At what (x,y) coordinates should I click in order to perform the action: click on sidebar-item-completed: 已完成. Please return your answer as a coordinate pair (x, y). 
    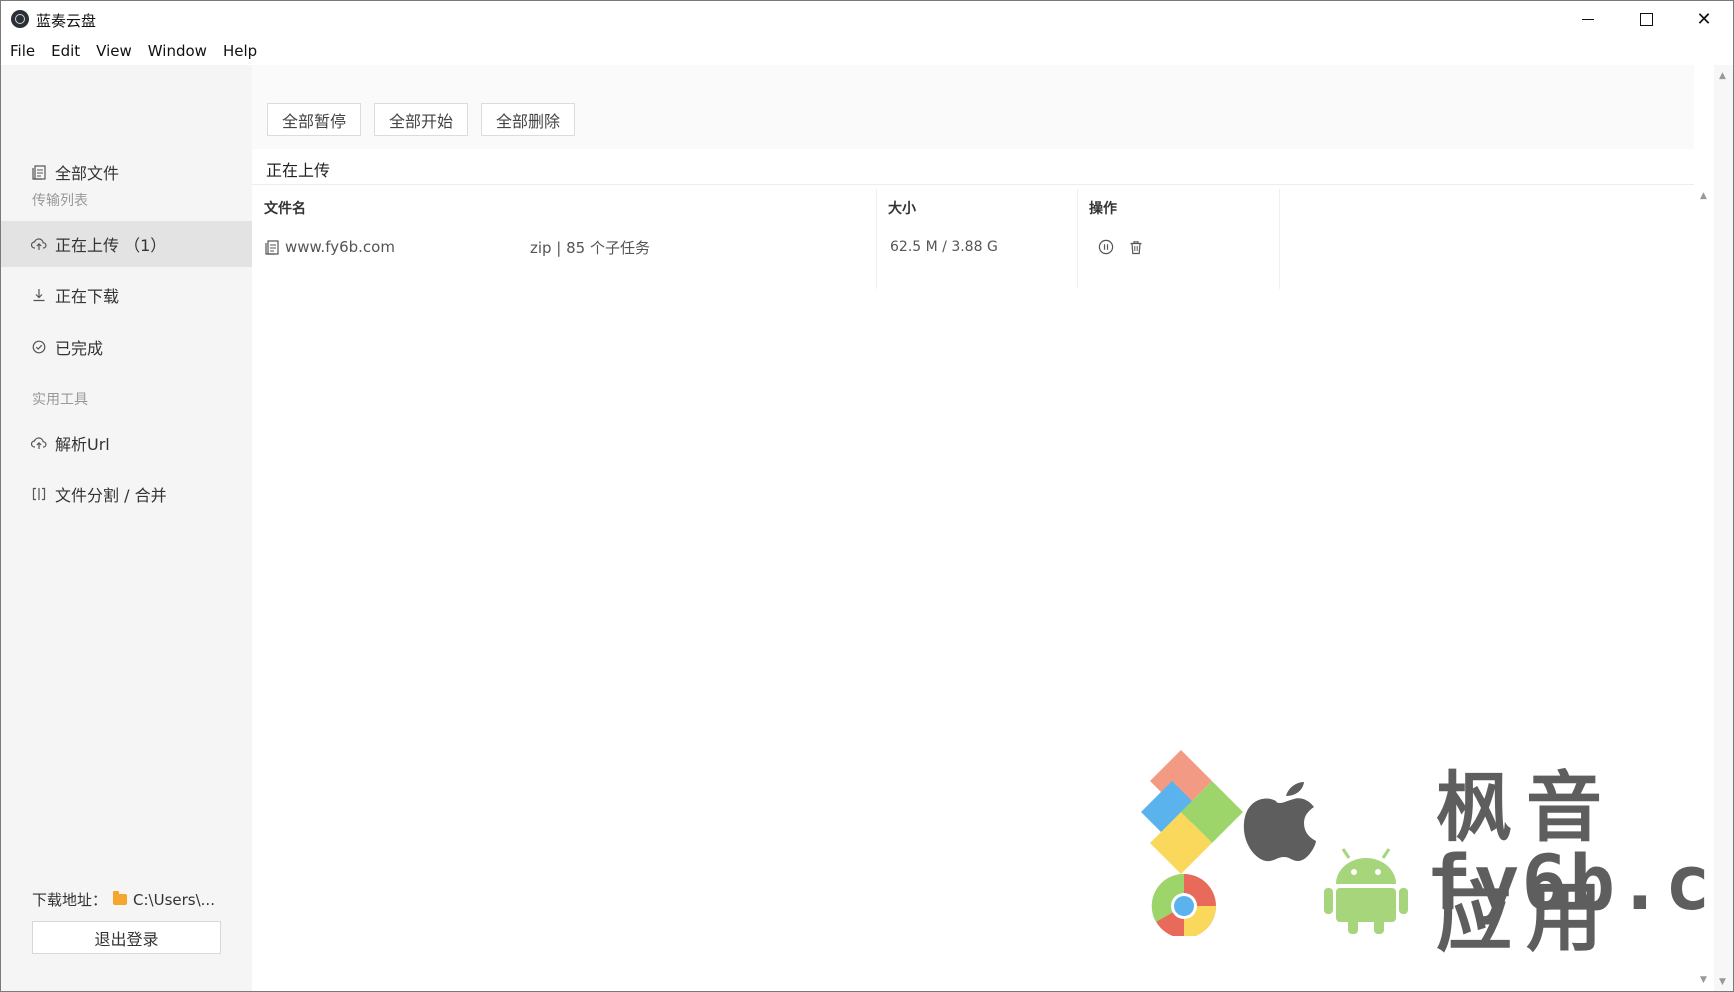
    Looking at the image, I should click on (126, 347).